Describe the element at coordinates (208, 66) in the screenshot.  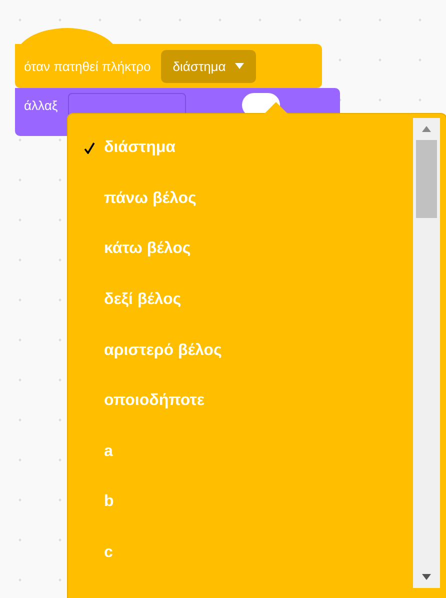
I see `key-dropdown: διάστημα` at that location.